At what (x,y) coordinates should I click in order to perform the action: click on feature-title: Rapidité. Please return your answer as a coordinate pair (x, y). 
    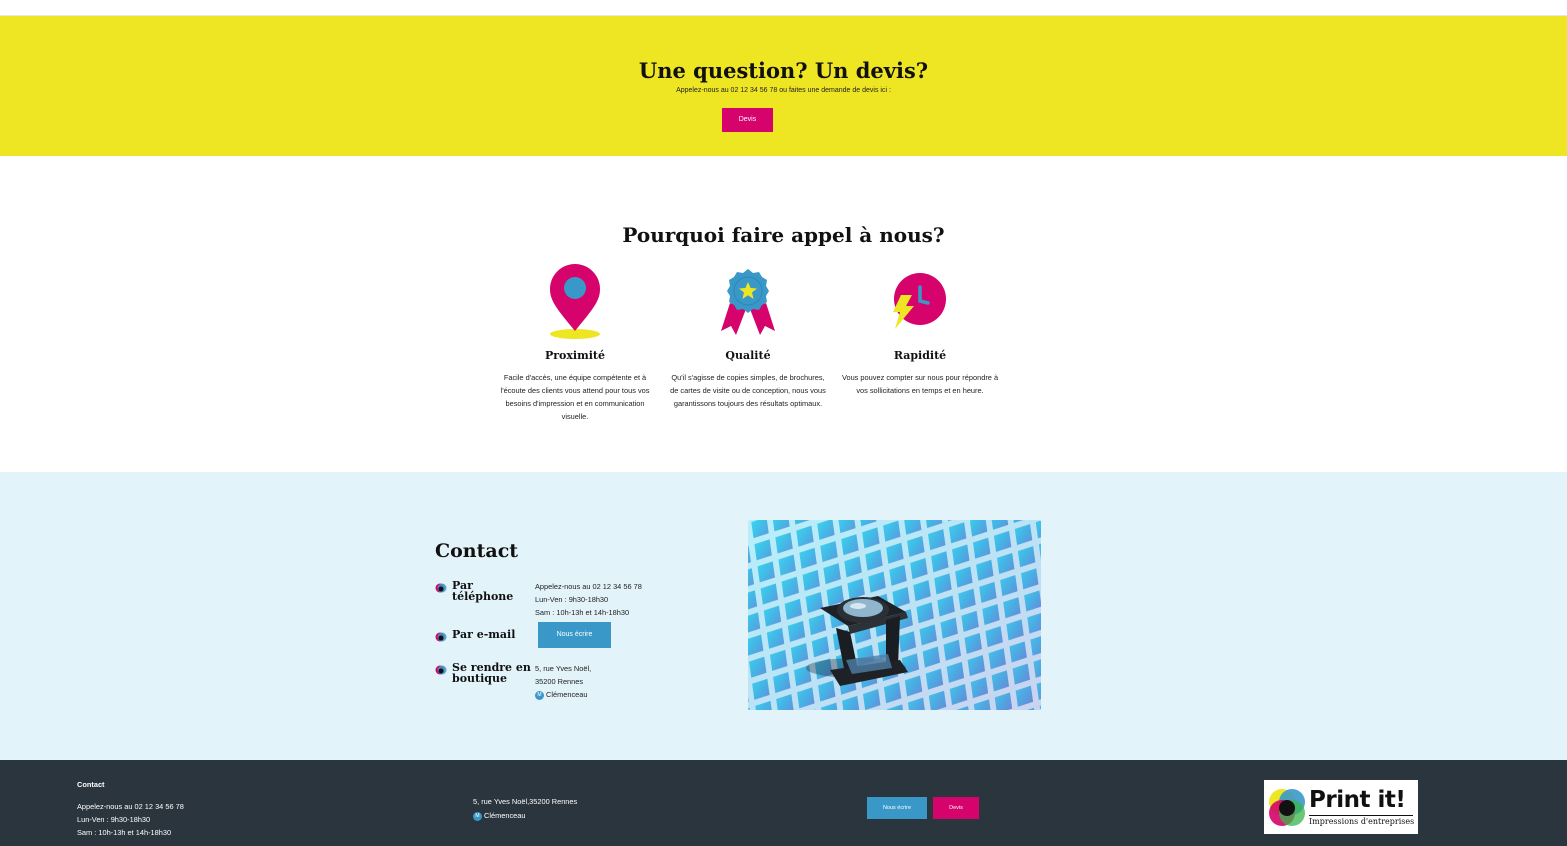
    Looking at the image, I should click on (920, 355).